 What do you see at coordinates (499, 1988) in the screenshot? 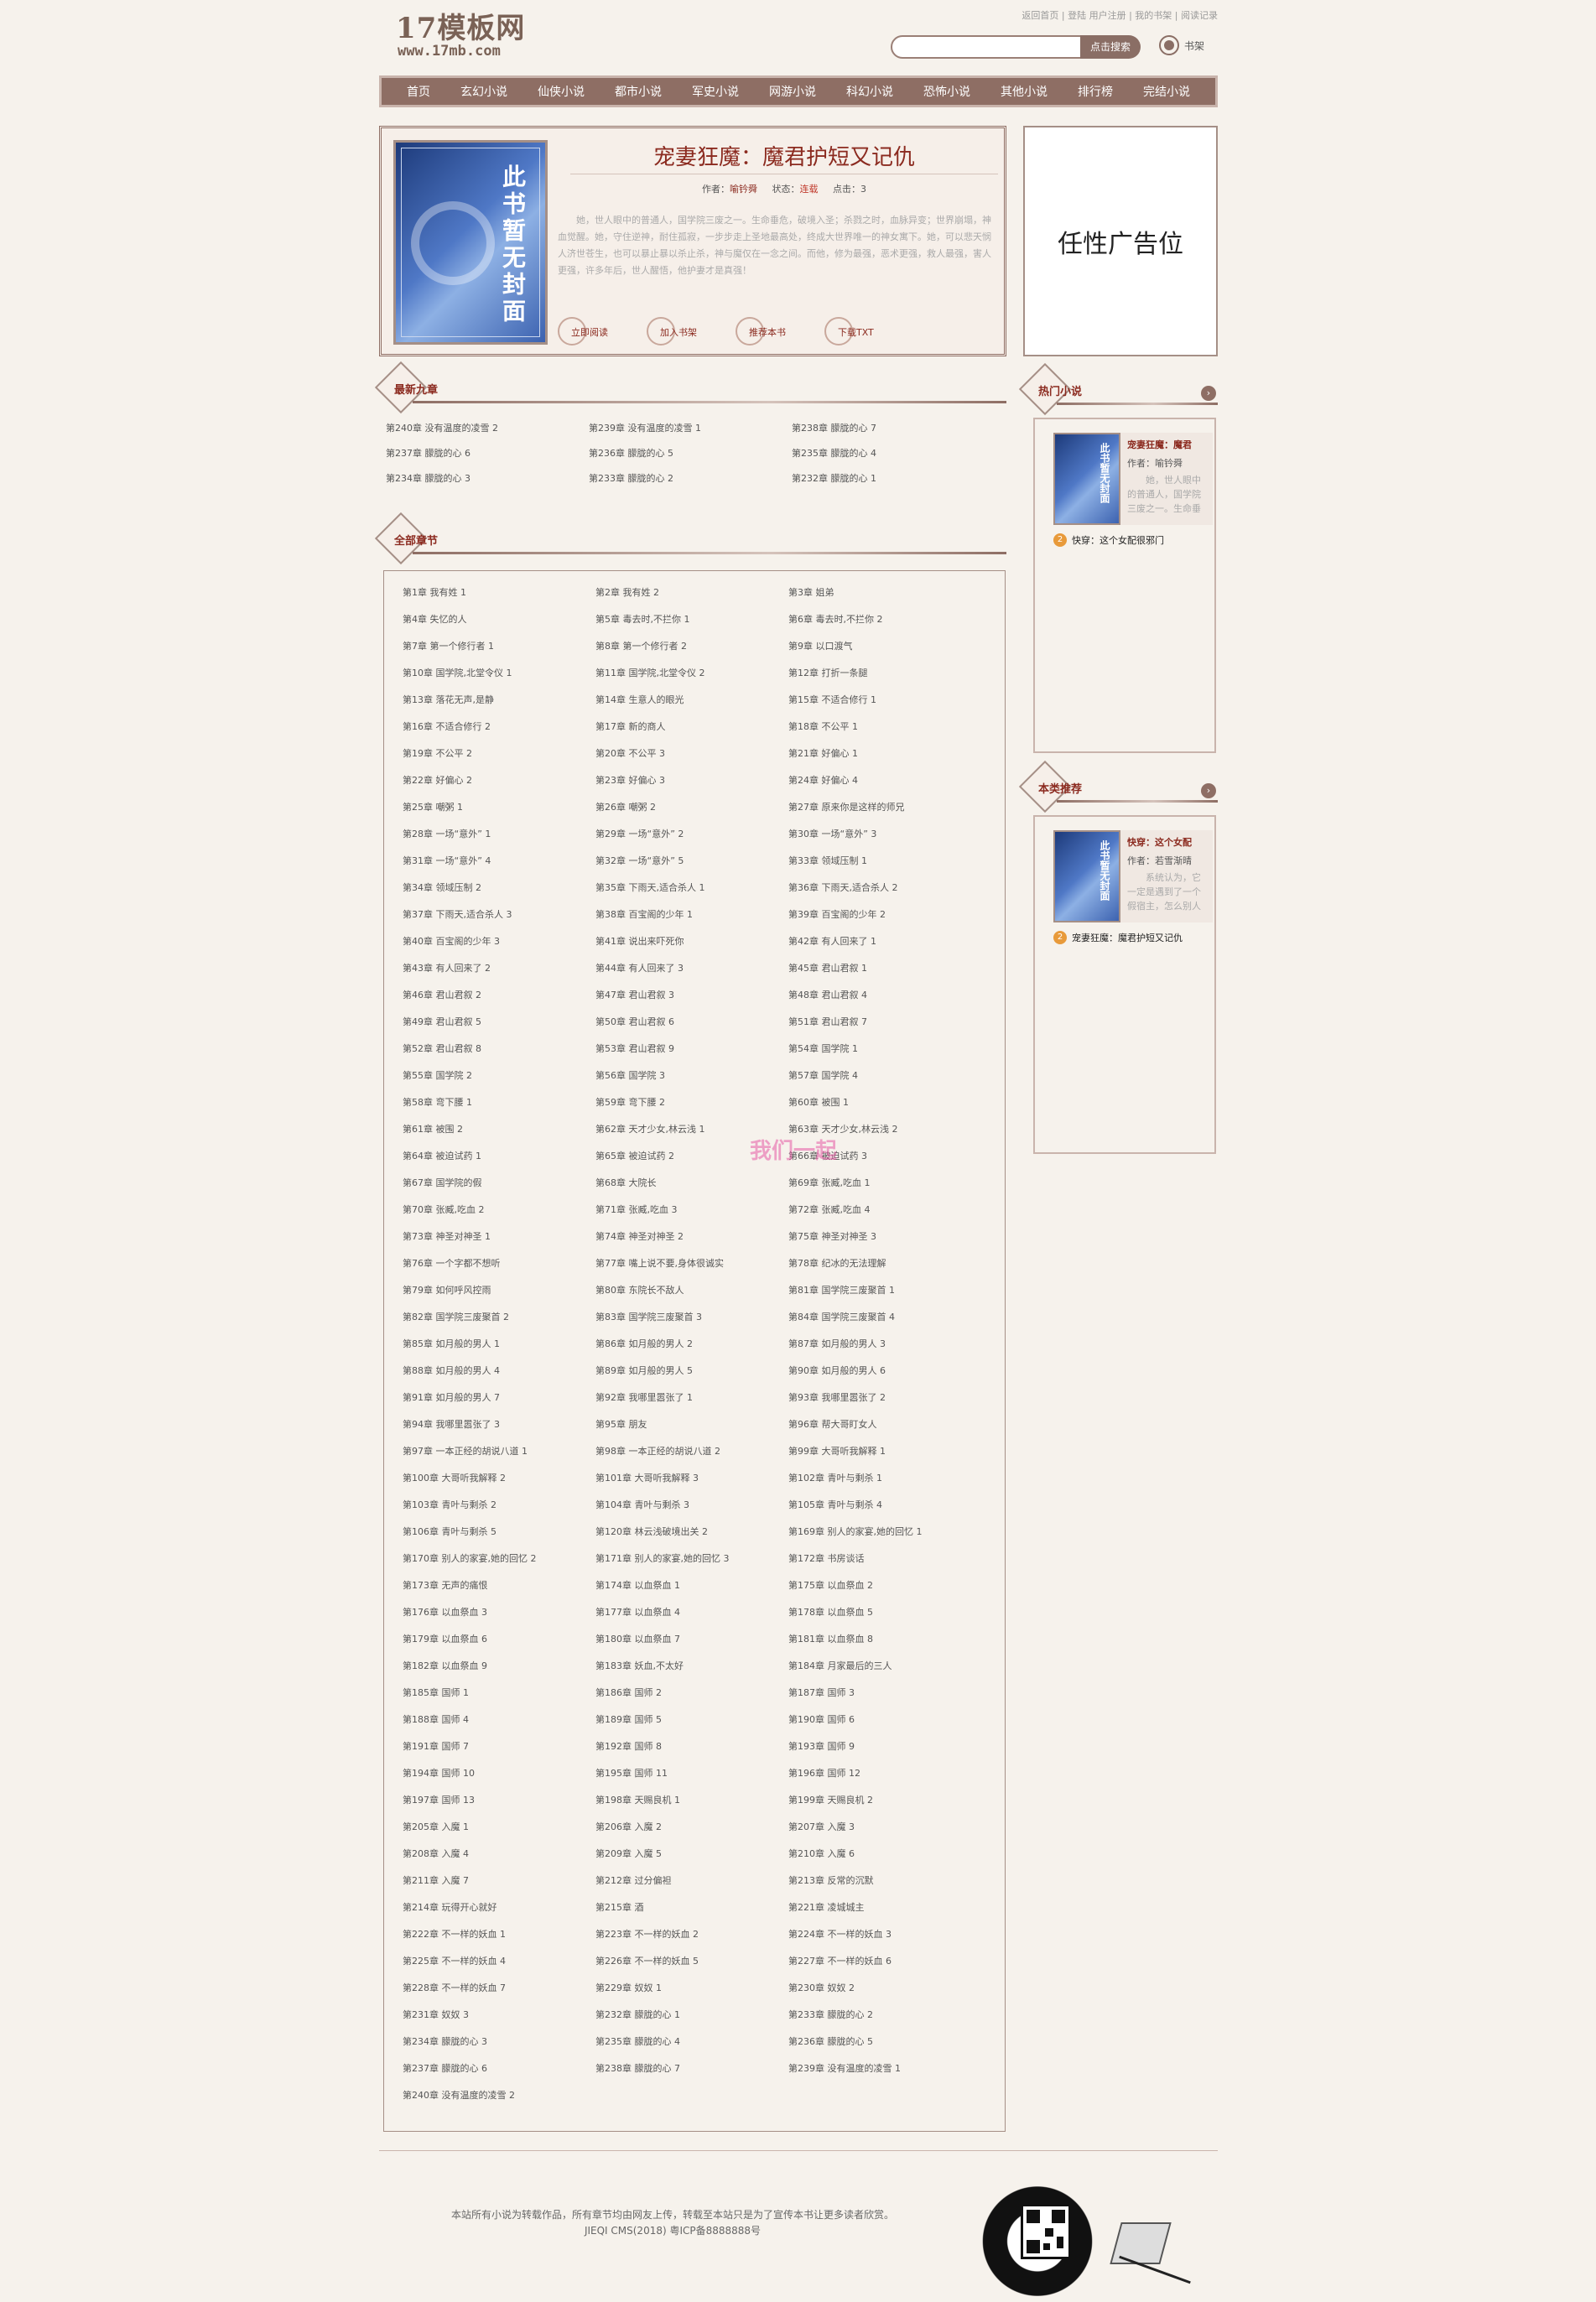
I see `chapter-link: 第228章 不一样的妖血 7` at bounding box center [499, 1988].